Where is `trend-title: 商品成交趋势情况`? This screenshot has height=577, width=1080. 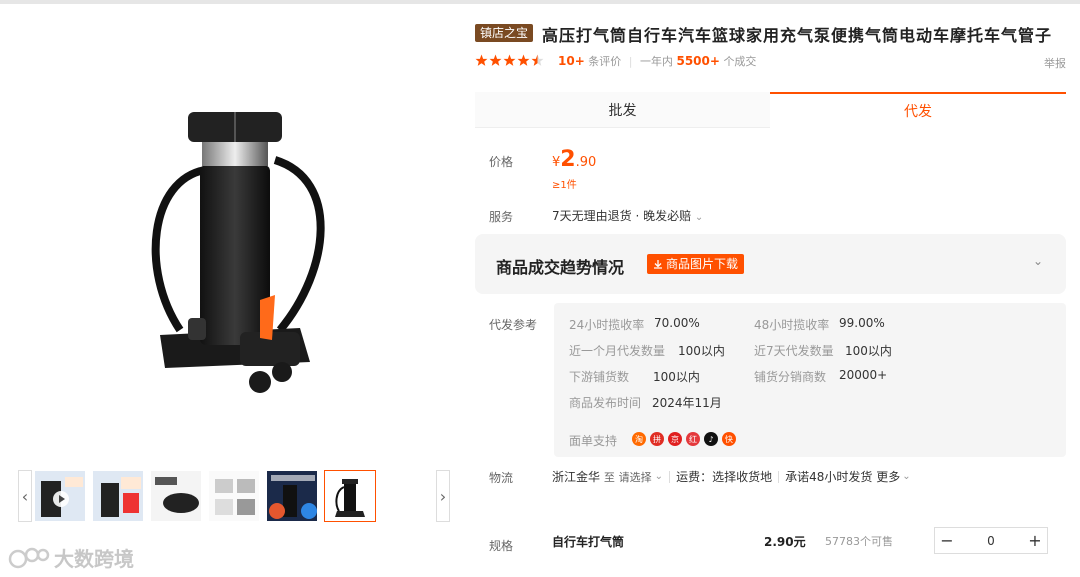 trend-title: 商品成交趋势情况 is located at coordinates (560, 267).